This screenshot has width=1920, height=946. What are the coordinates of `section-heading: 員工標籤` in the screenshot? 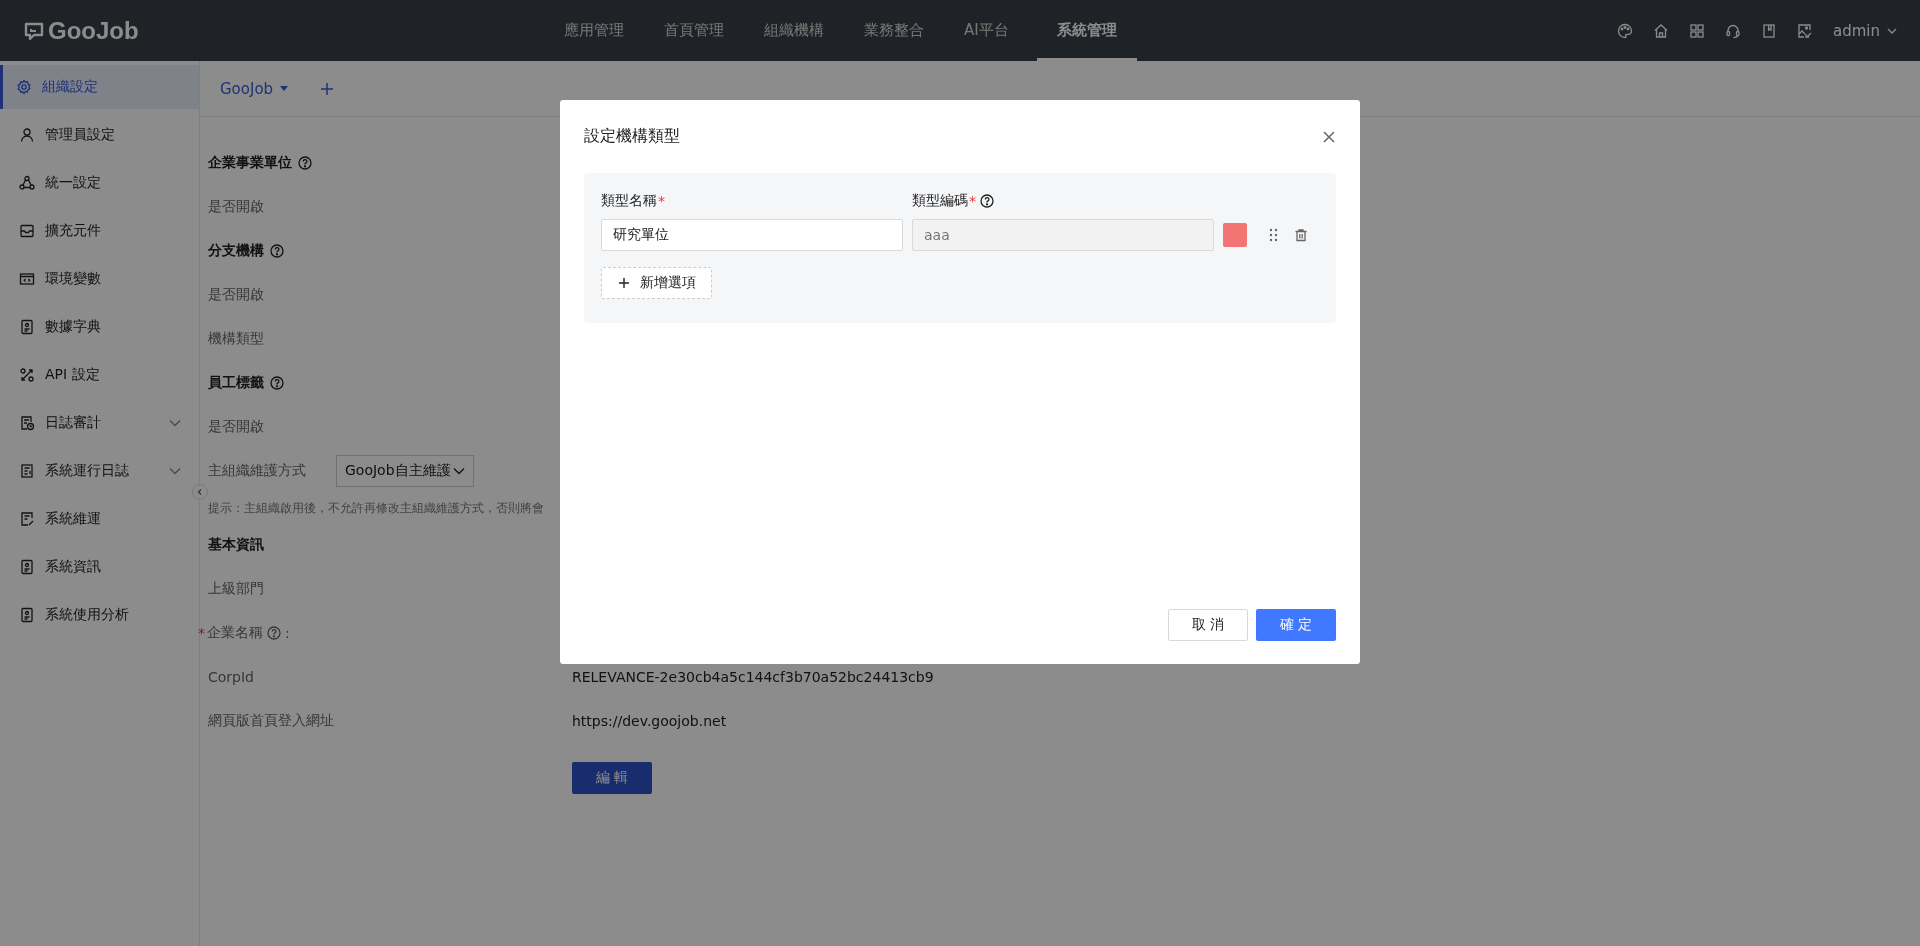 It's located at (236, 383).